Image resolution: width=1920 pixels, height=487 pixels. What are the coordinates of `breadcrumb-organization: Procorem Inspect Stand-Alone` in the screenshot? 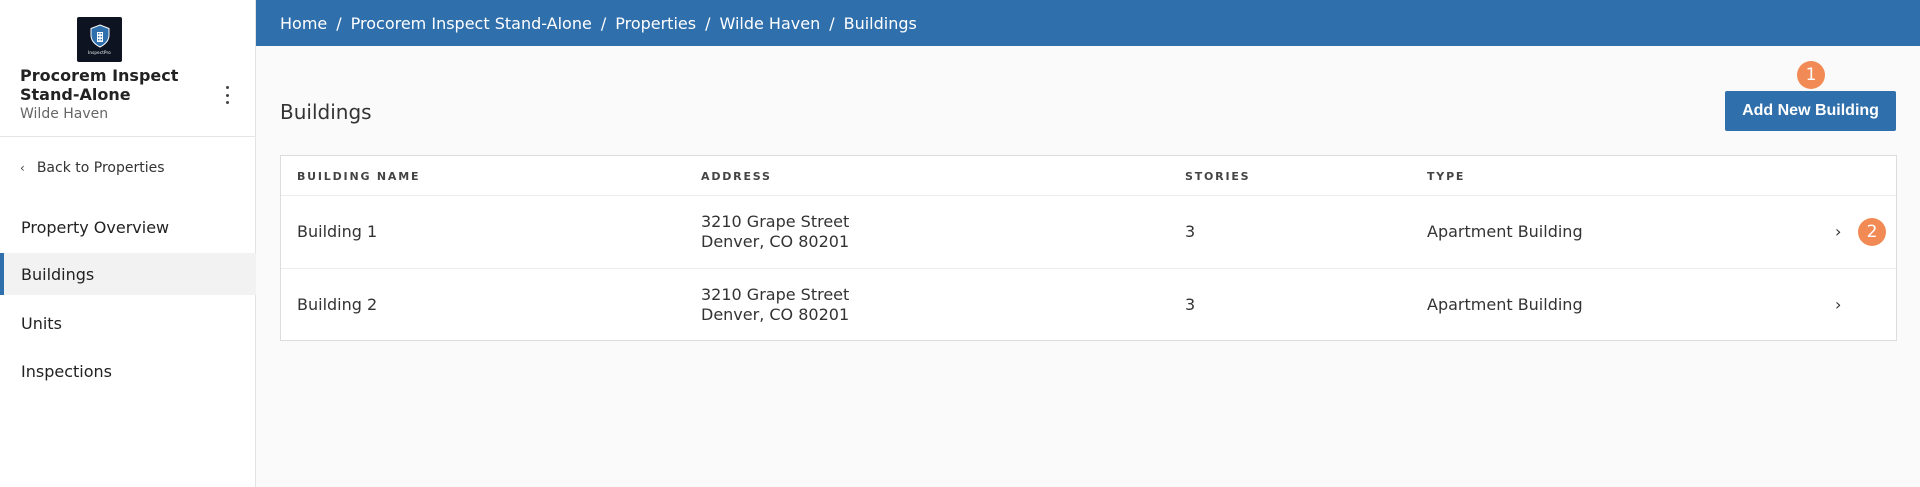 It's located at (471, 23).